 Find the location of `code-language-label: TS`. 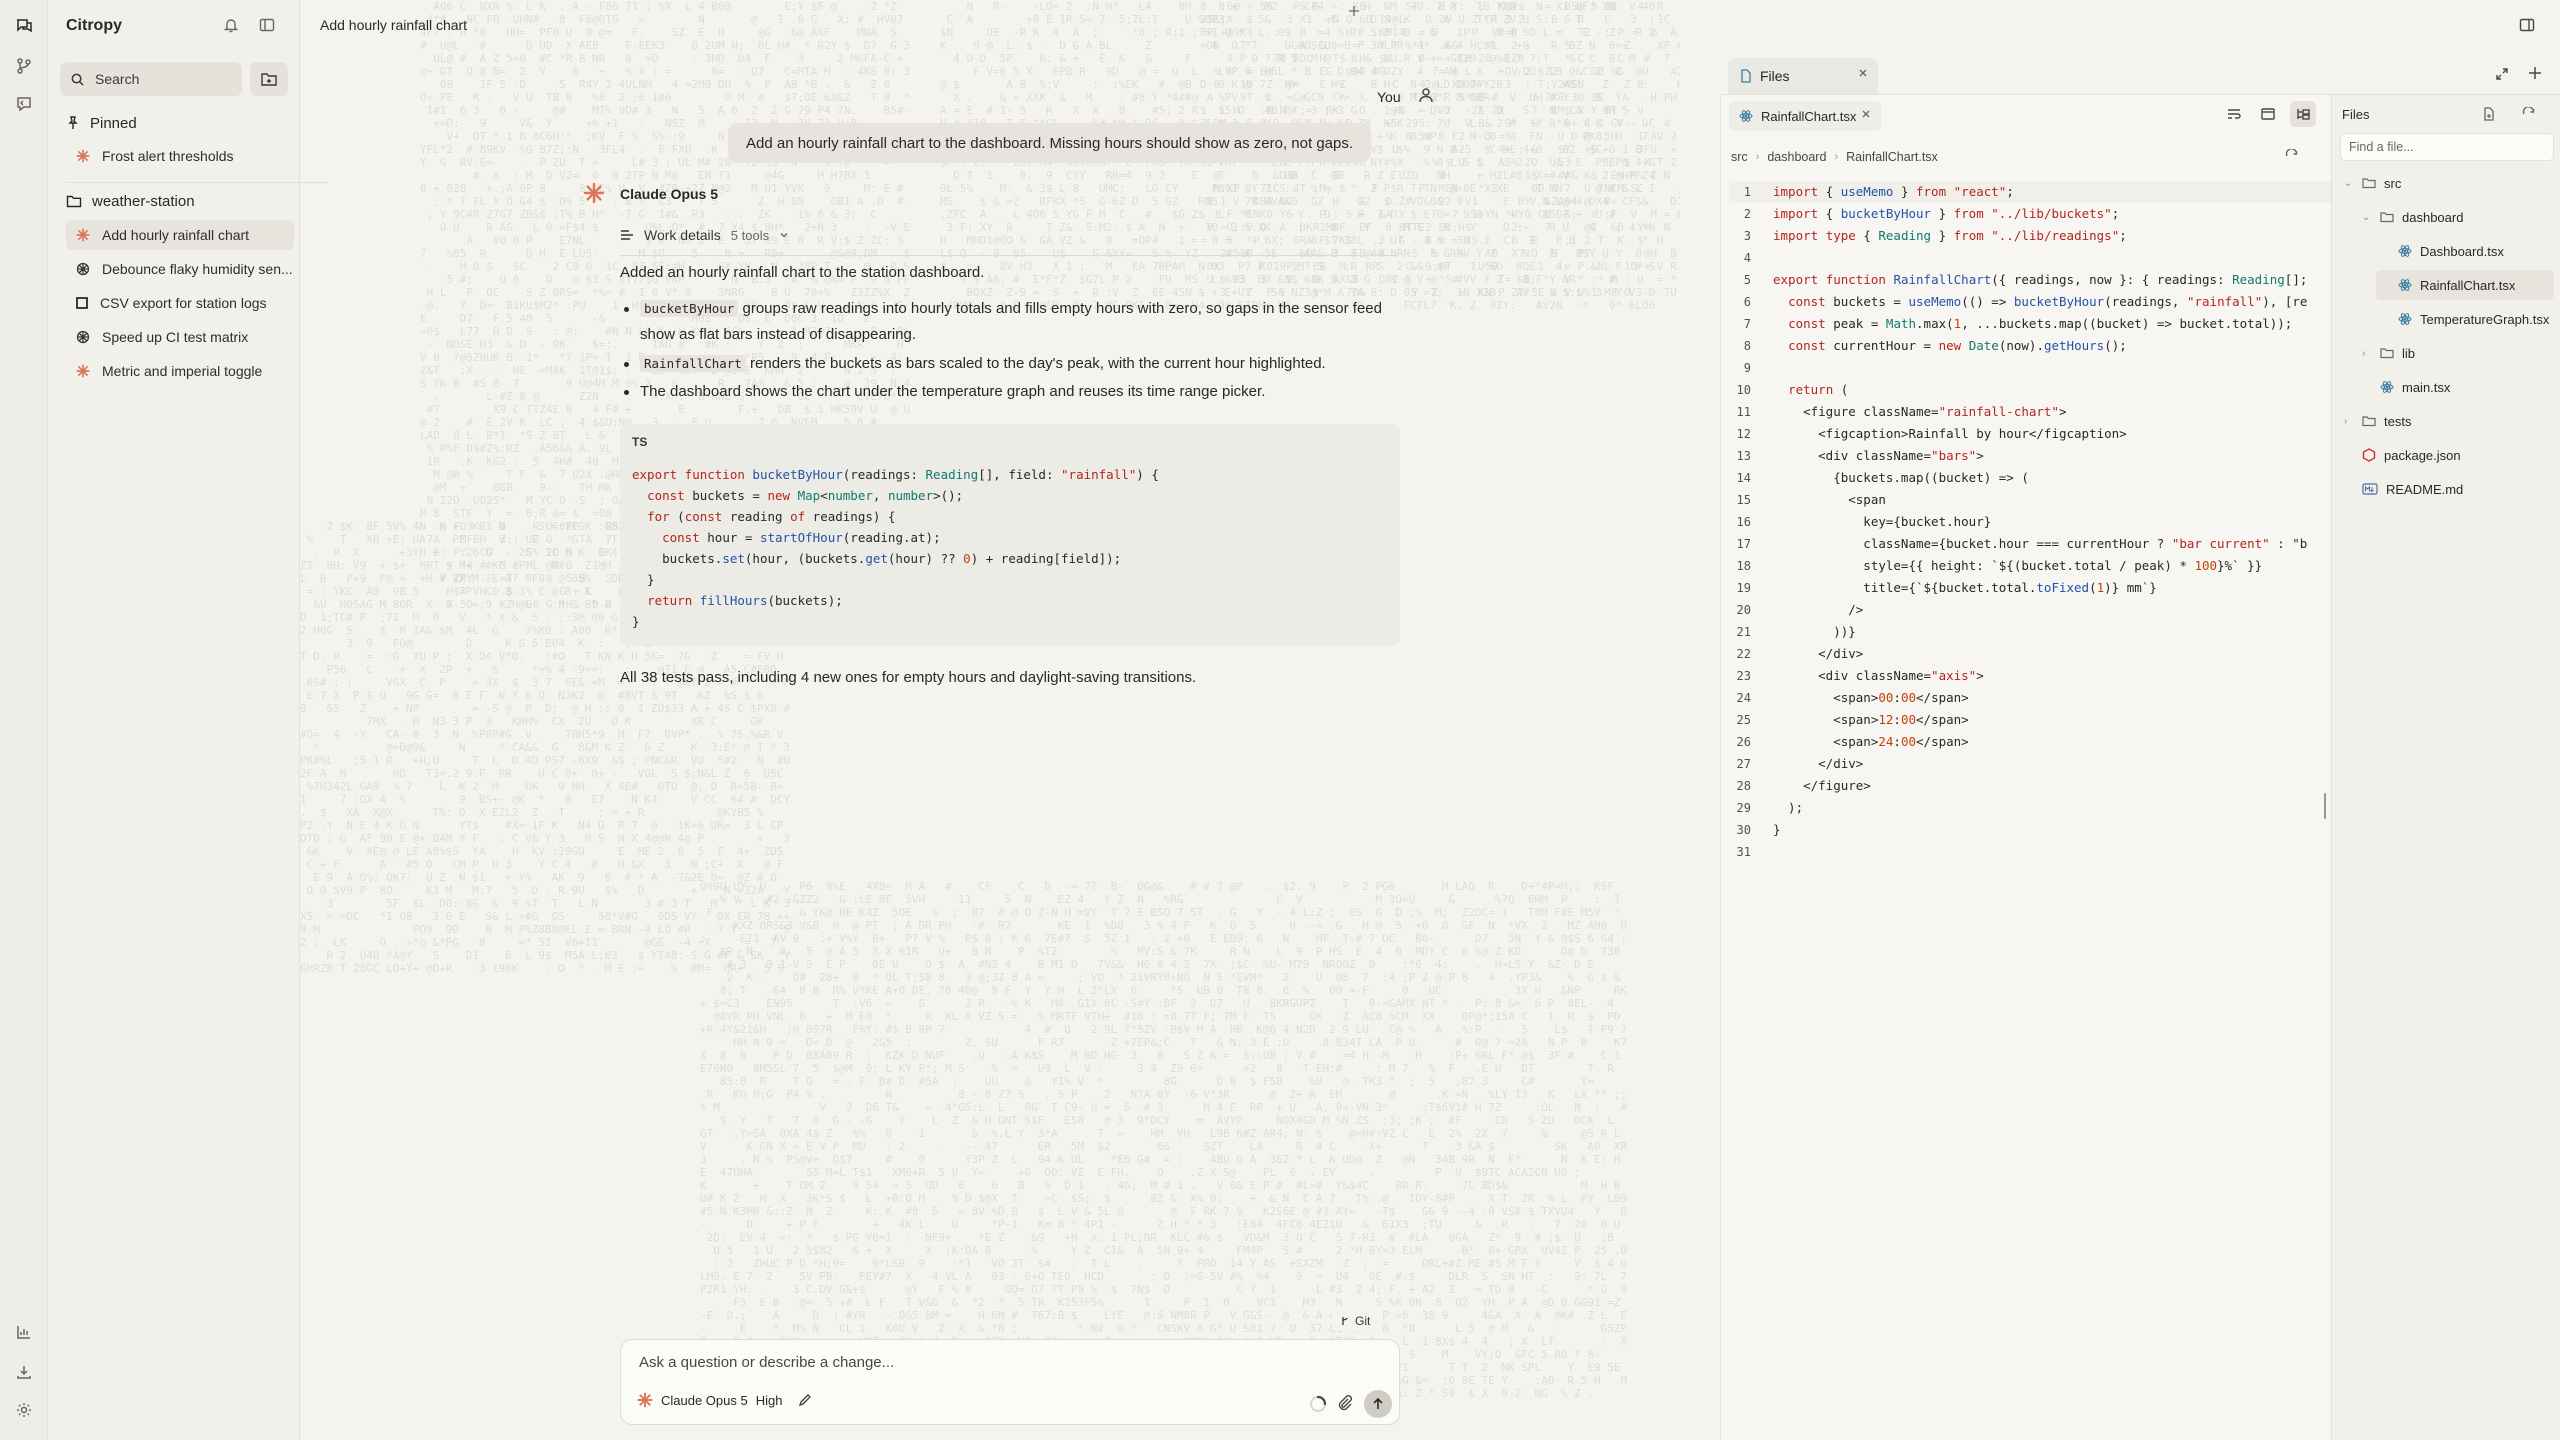

code-language-label: TS is located at coordinates (640, 442).